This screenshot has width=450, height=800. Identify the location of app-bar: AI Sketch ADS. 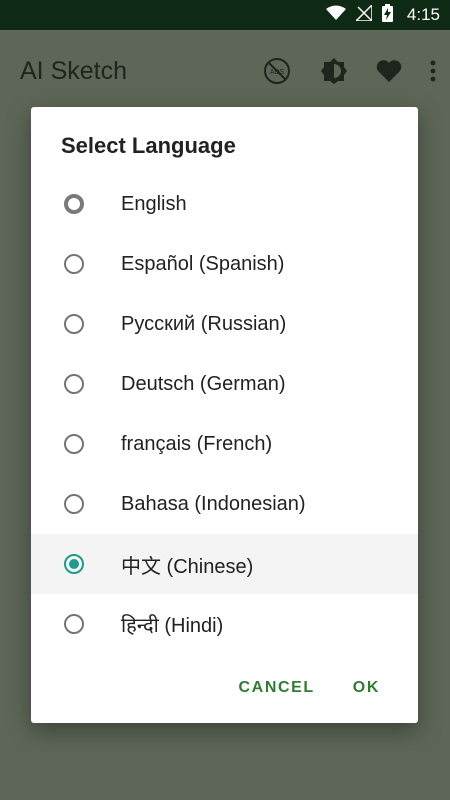
(225, 71).